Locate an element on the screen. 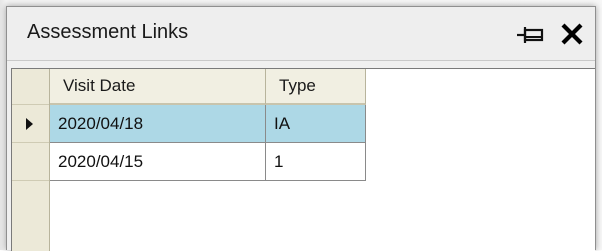 The width and height of the screenshot is (602, 251). panel-title: Assessment Links is located at coordinates (108, 32).